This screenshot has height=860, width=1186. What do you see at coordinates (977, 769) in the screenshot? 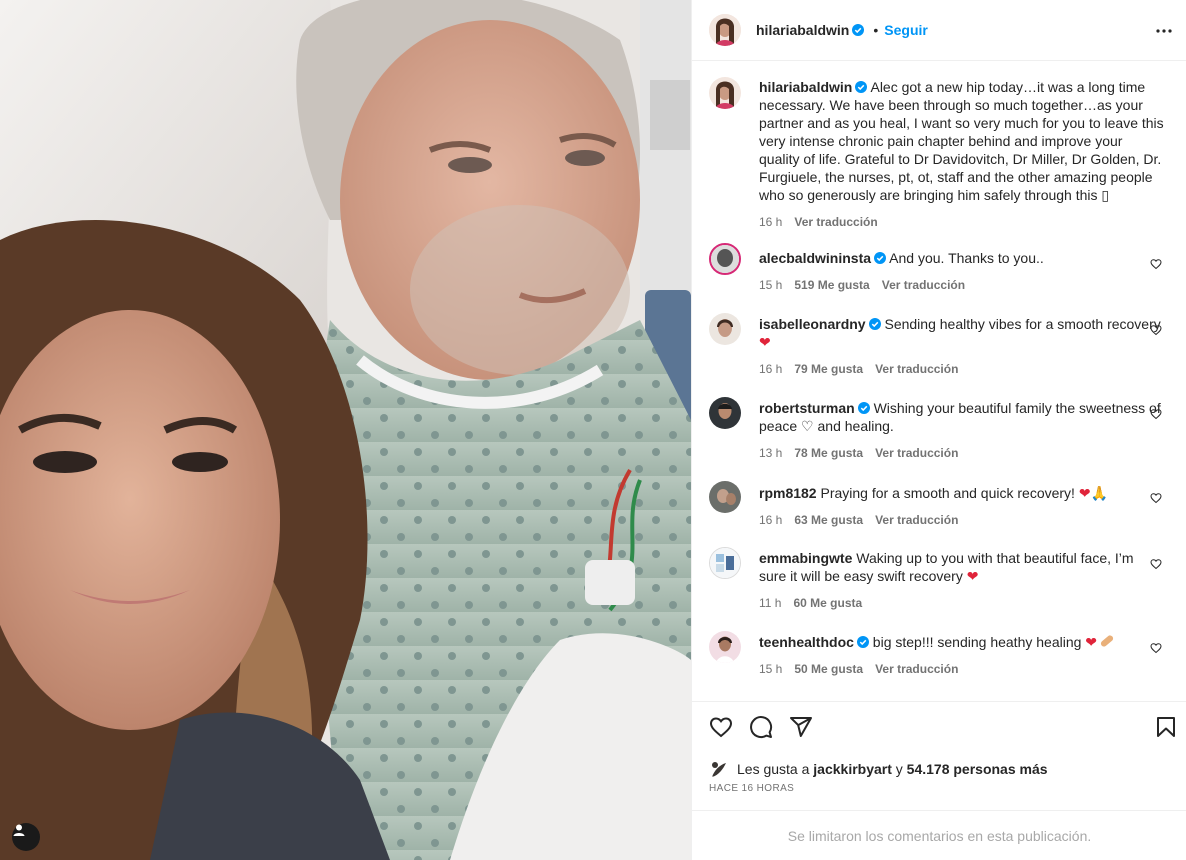
I see `likes-others: 54.178 personas más` at bounding box center [977, 769].